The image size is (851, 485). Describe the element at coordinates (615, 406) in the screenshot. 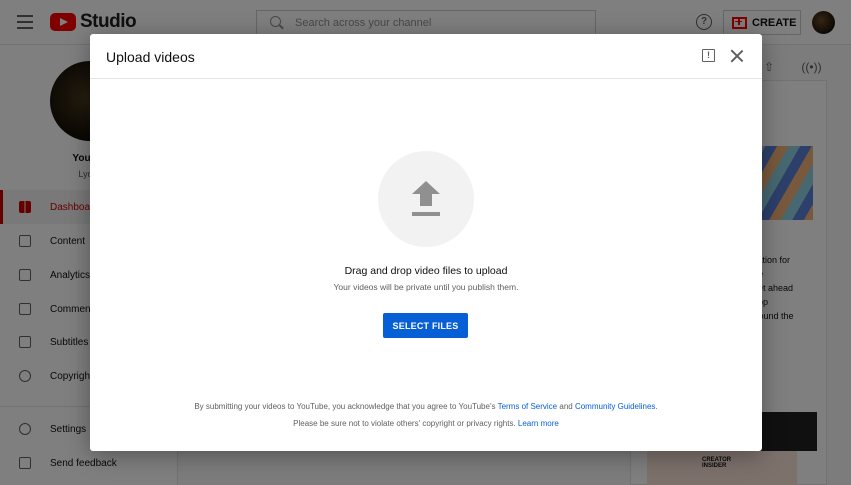

I see `community-guidelines-link: Community Guidelines` at that location.